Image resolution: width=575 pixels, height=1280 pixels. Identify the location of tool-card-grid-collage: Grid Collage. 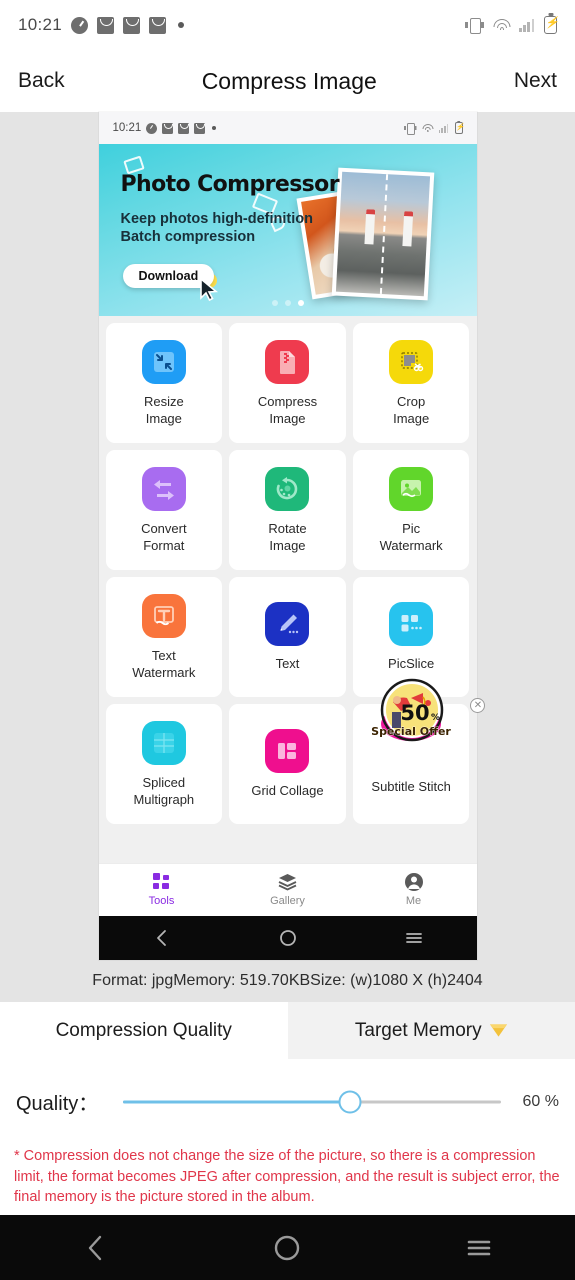
(287, 764).